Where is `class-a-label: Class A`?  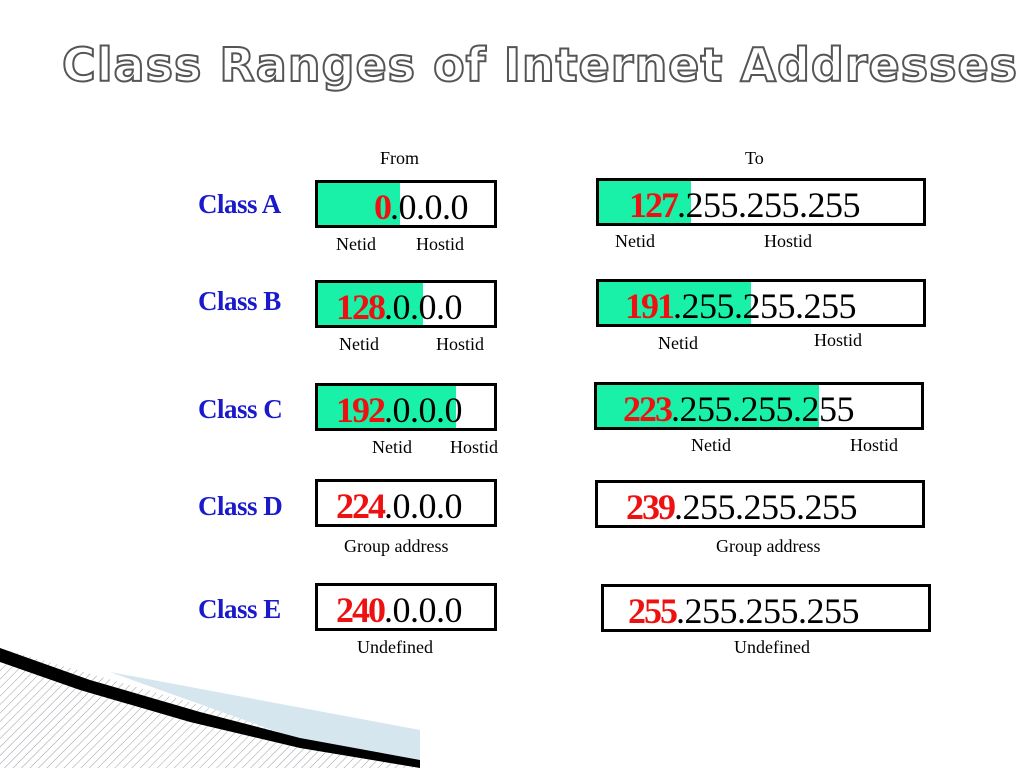 class-a-label: Class A is located at coordinates (239, 204).